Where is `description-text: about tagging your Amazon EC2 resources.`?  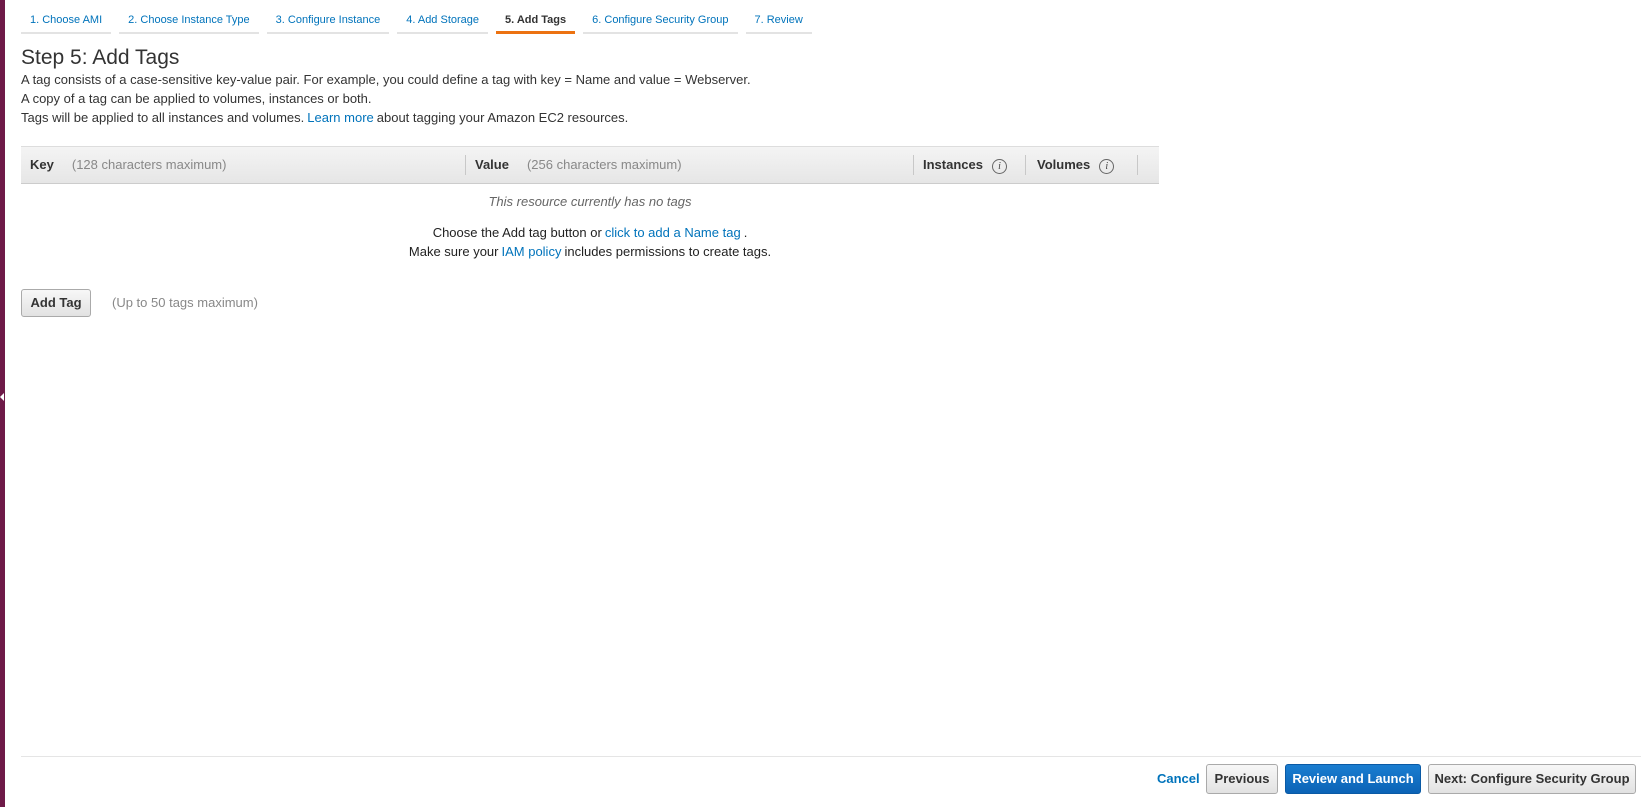
description-text: about tagging your Amazon EC2 resources. is located at coordinates (502, 117).